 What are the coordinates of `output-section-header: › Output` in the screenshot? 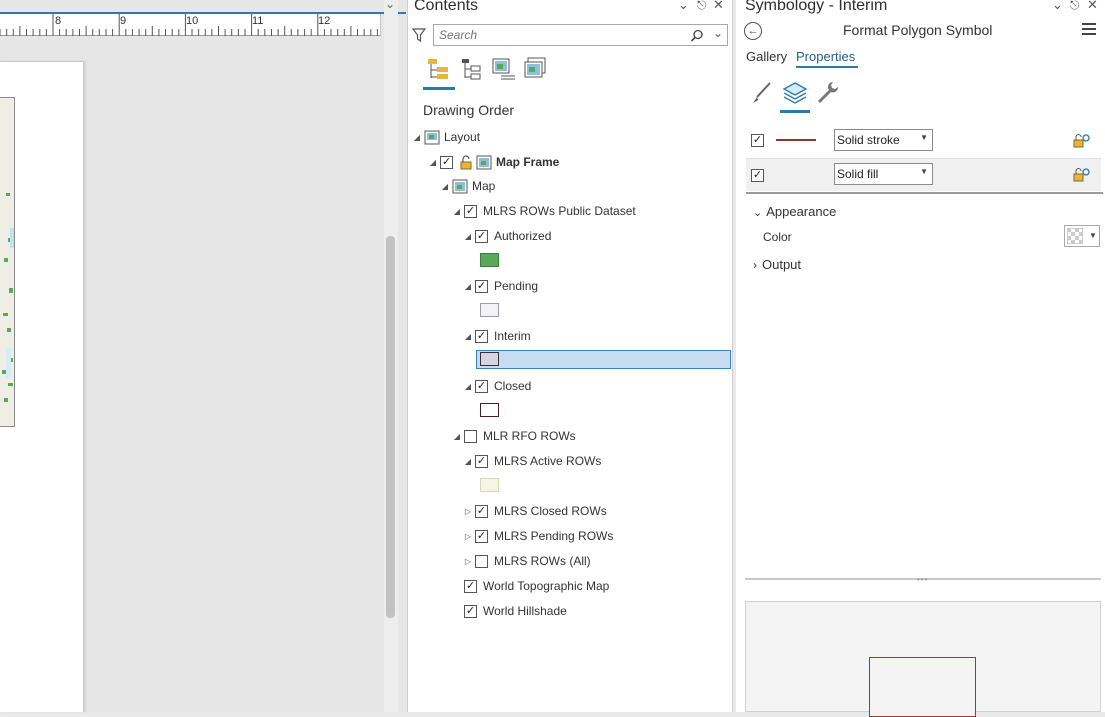 It's located at (777, 264).